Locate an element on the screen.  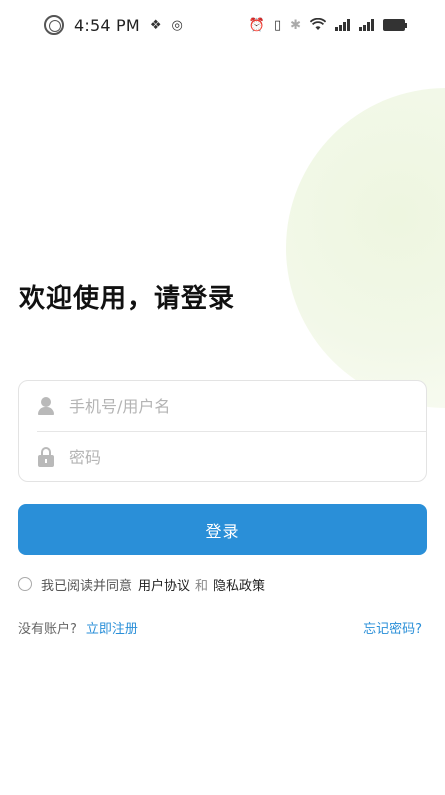
user-icon is located at coordinates (46, 406).